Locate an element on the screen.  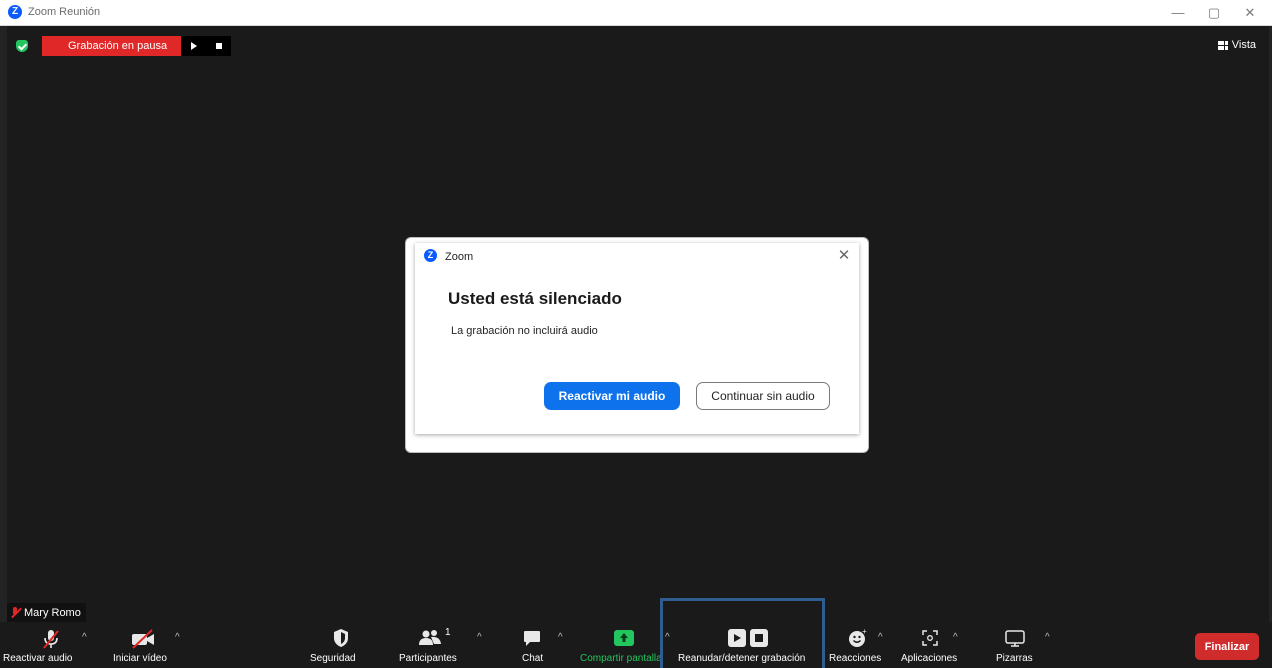
participants-button: 1 ^ Participantes is located at coordinates (440, 645).